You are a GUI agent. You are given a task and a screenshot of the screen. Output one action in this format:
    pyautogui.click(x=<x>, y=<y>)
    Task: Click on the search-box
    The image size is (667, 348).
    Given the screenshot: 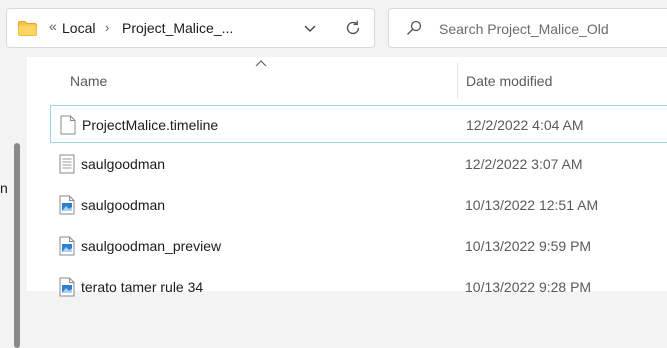 What is the action you would take?
    pyautogui.click(x=527, y=28)
    